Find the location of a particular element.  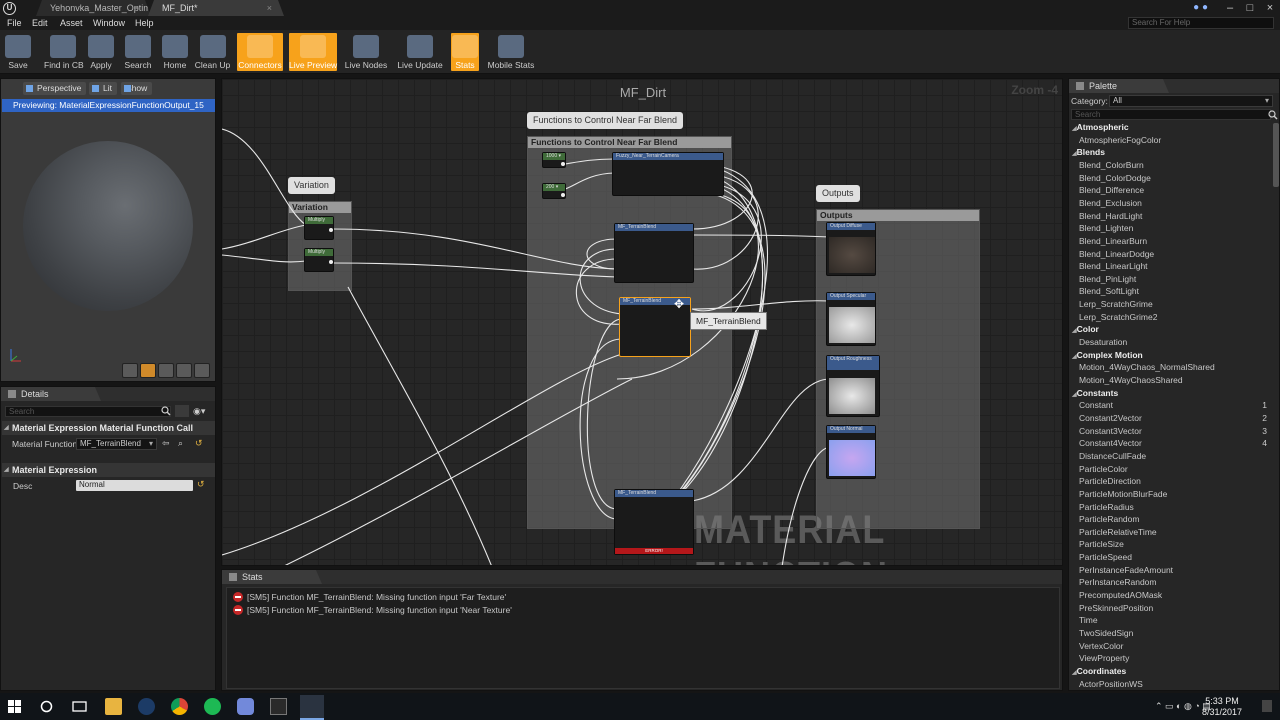

steam-icon is located at coordinates (146, 706).